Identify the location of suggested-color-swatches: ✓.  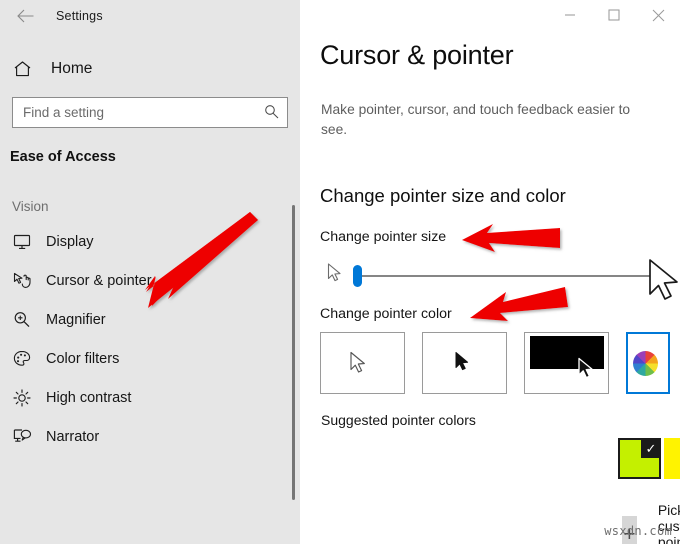
(649, 458).